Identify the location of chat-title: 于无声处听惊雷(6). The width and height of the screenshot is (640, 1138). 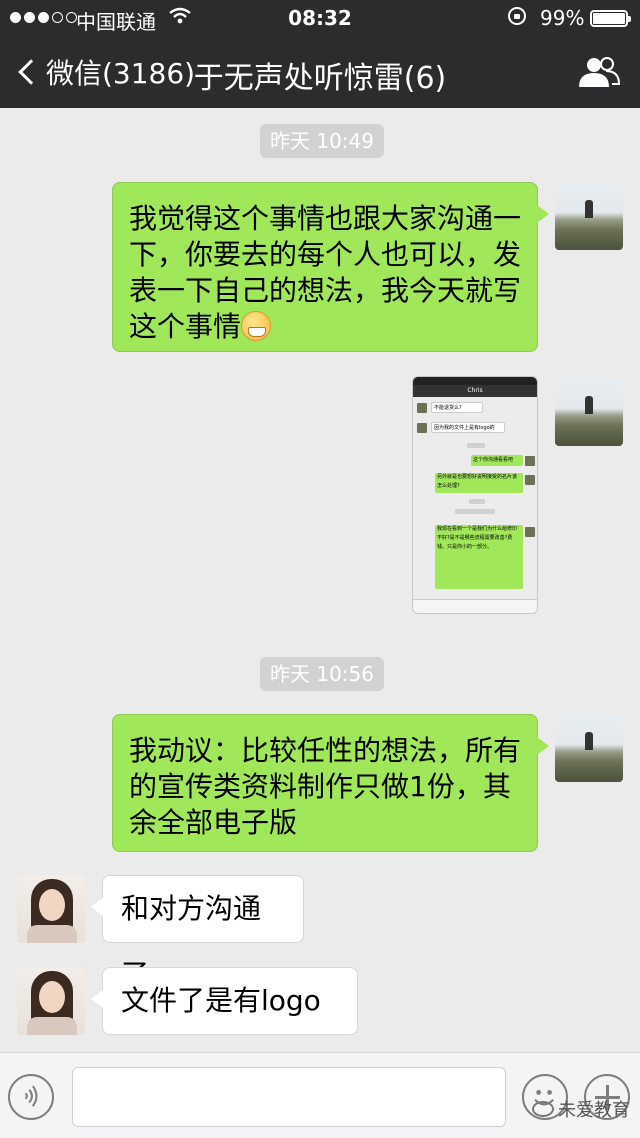
(320, 78).